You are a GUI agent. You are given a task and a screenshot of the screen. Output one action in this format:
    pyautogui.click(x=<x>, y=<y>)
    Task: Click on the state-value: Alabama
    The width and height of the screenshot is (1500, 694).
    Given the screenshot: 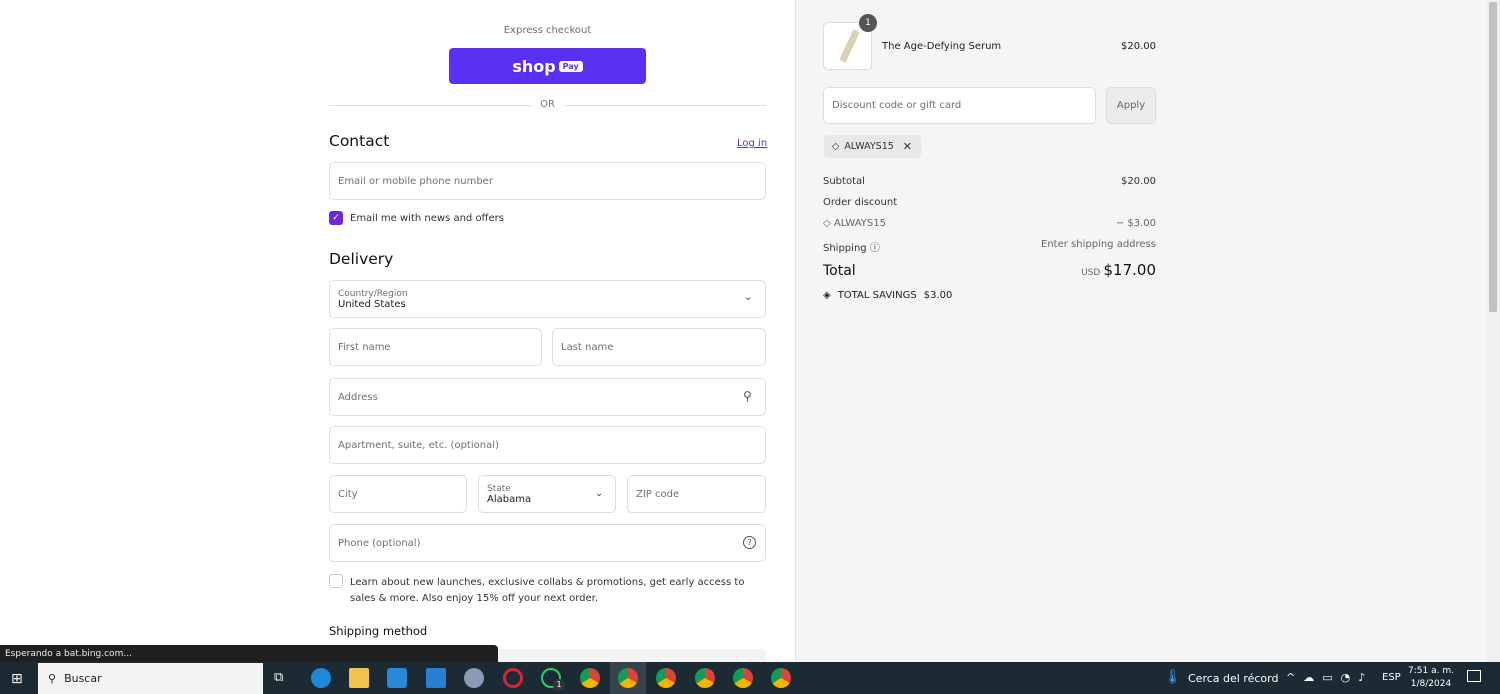 What is the action you would take?
    pyautogui.click(x=509, y=499)
    